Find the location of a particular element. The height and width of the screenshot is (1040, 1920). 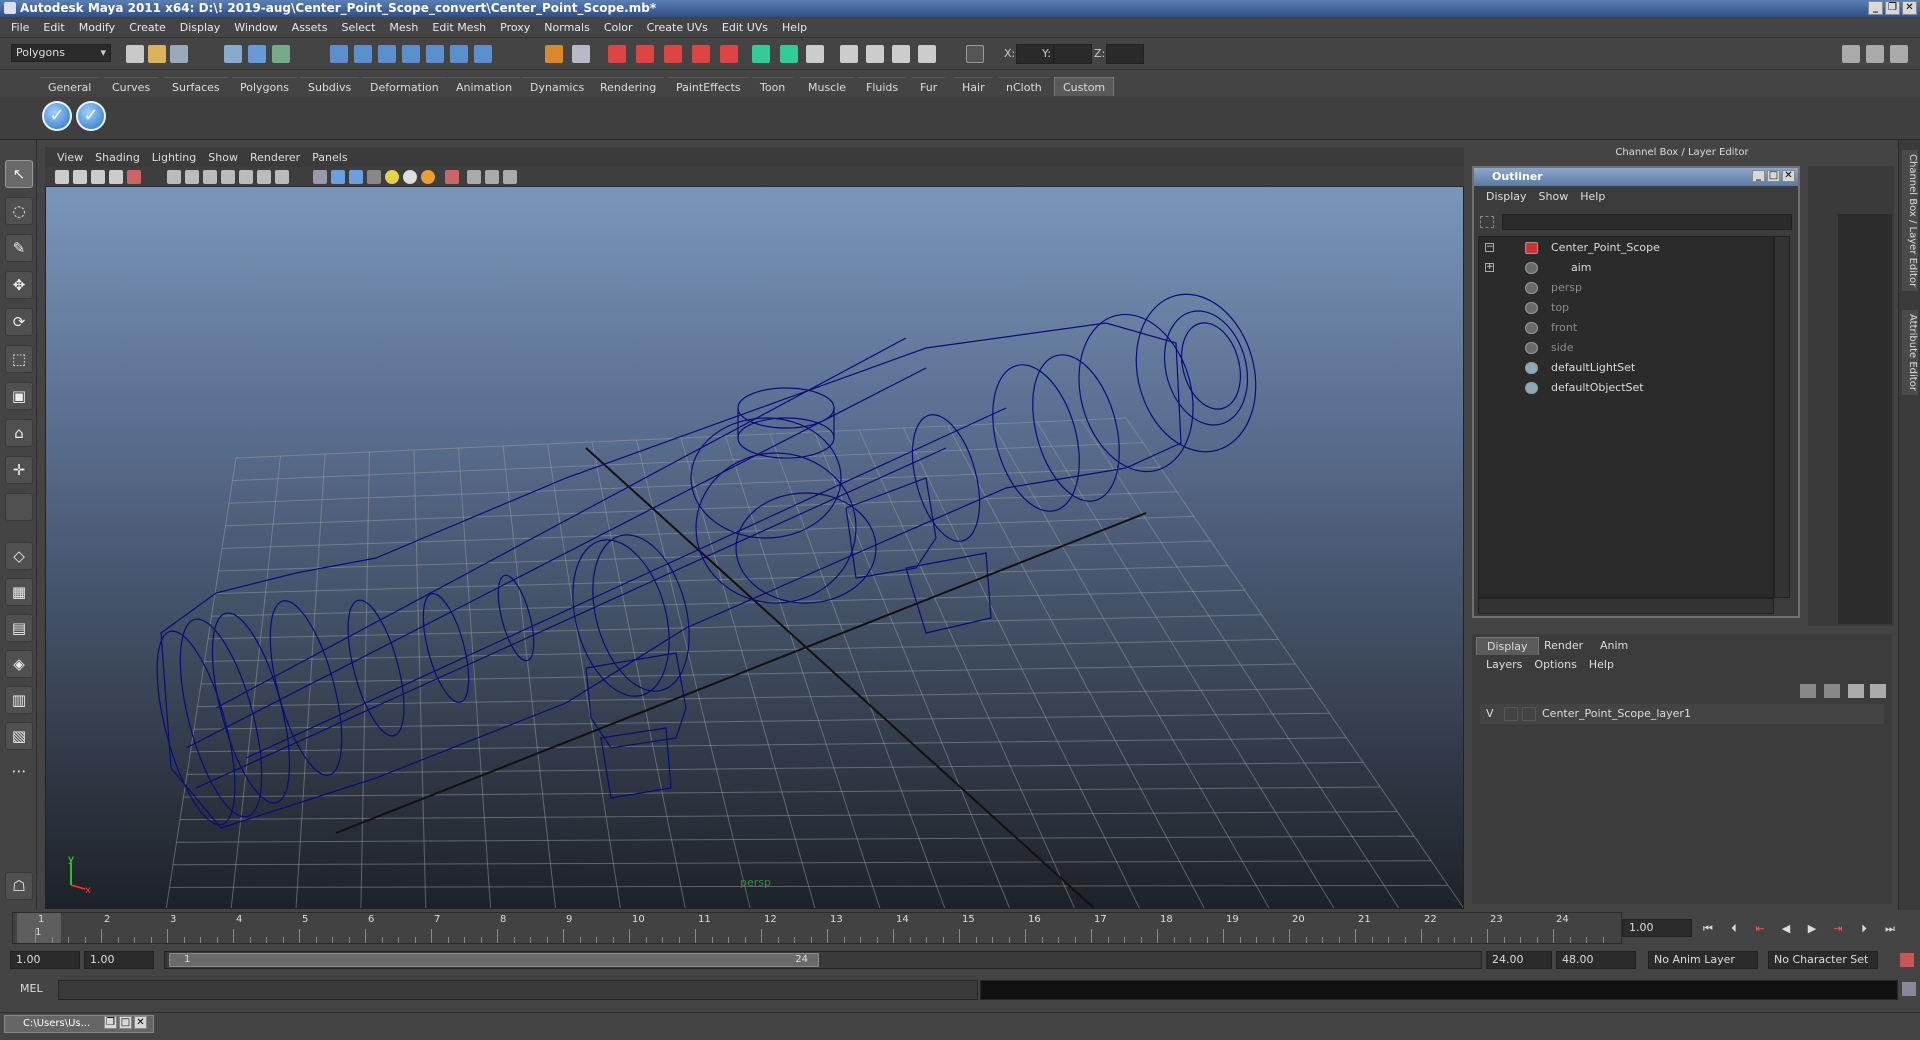

menu-edit-uvs: Edit UVs is located at coordinates (745, 27).